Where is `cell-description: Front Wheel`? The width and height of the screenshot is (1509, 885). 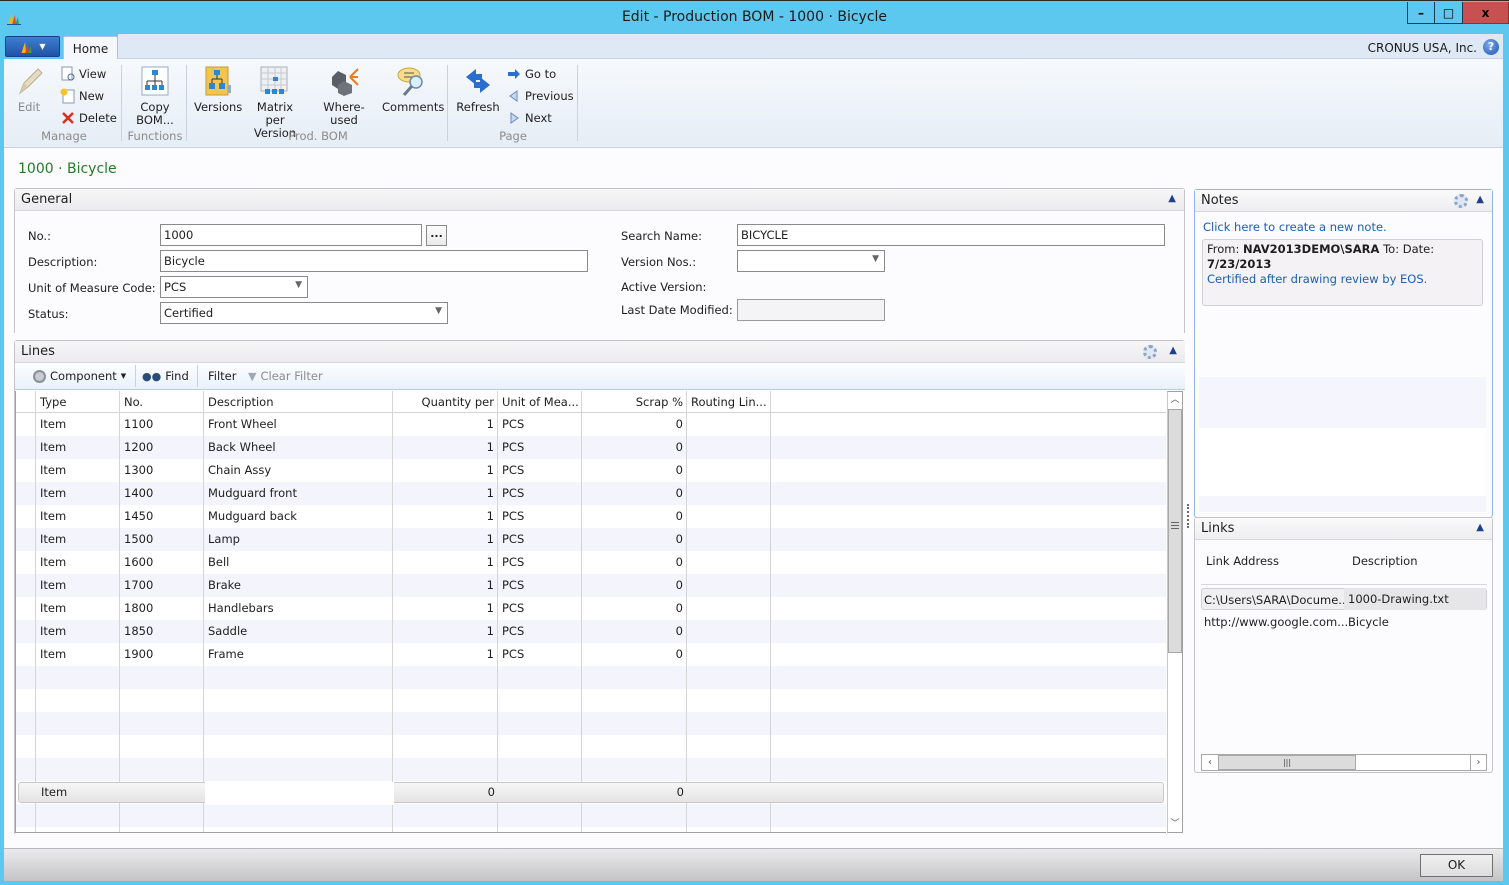 cell-description: Front Wheel is located at coordinates (298, 424).